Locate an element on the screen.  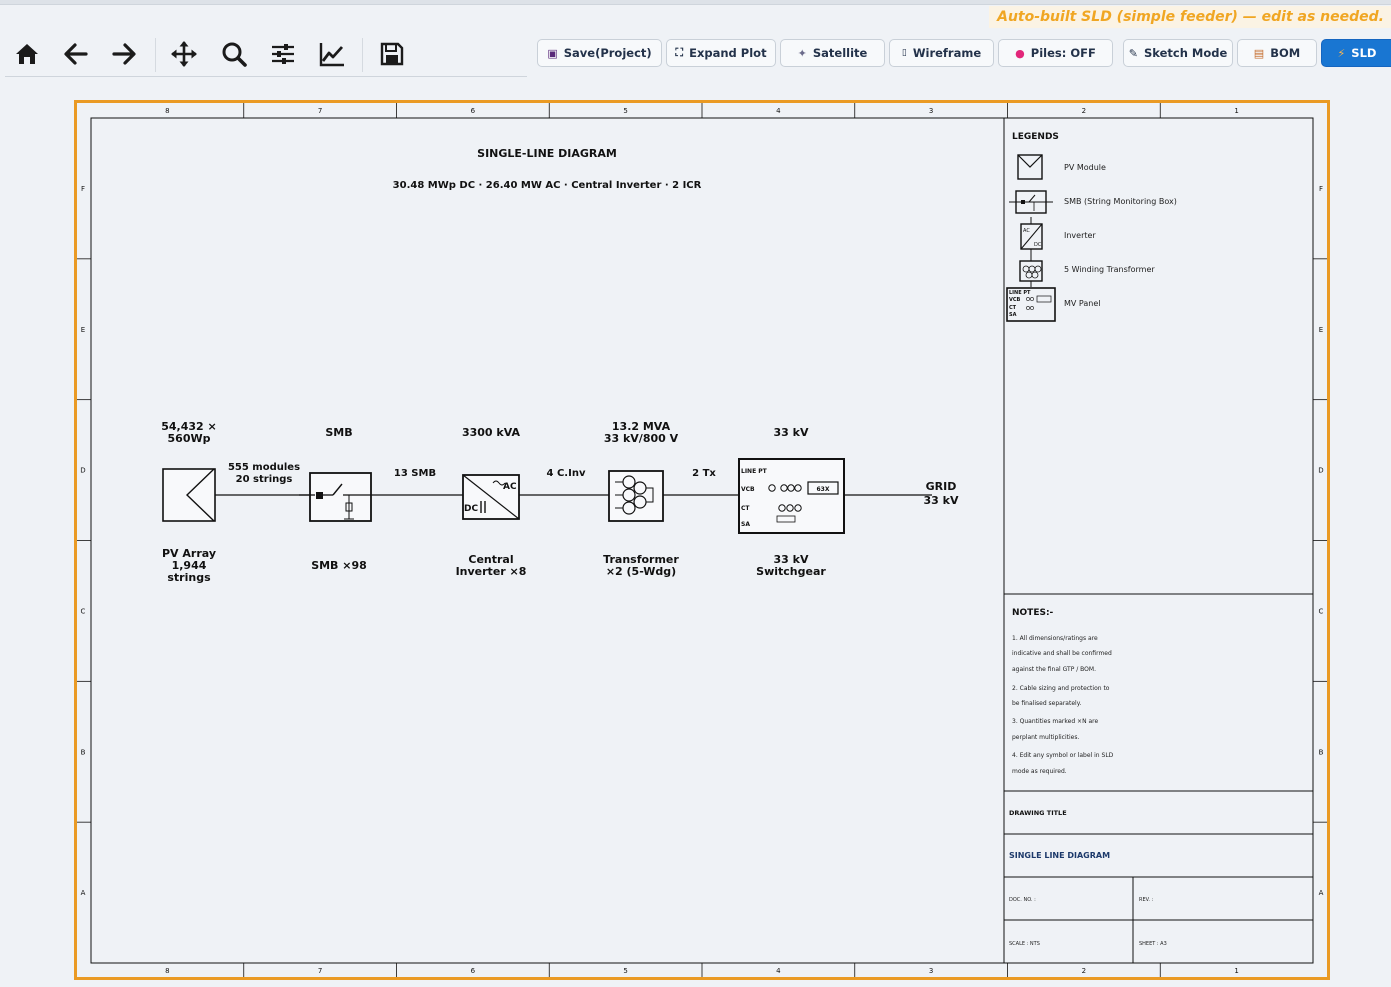
legend-transformer-label: 5 Winding Transformer is located at coordinates (1109, 269).